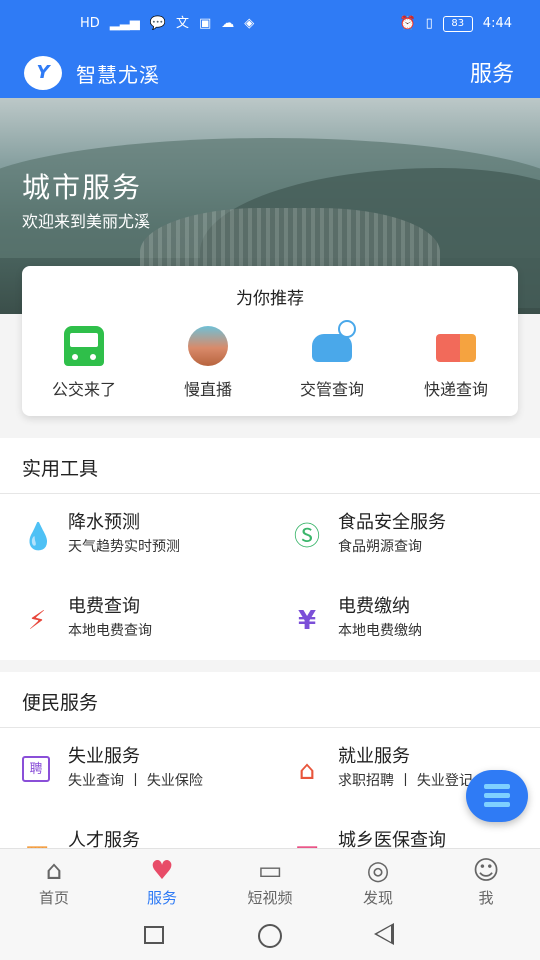  Describe the element at coordinates (334, 341) in the screenshot. I see `traffic-icon` at that location.